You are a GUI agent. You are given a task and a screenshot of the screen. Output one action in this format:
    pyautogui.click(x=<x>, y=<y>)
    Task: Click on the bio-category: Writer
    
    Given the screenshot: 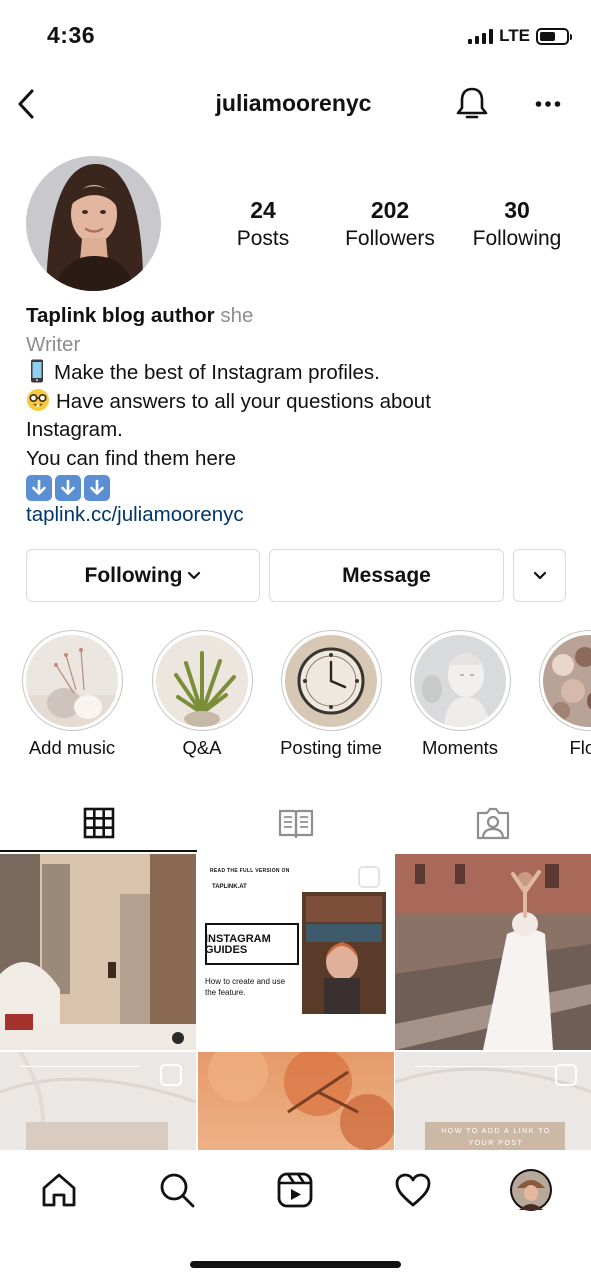 What is the action you would take?
    pyautogui.click(x=53, y=344)
    